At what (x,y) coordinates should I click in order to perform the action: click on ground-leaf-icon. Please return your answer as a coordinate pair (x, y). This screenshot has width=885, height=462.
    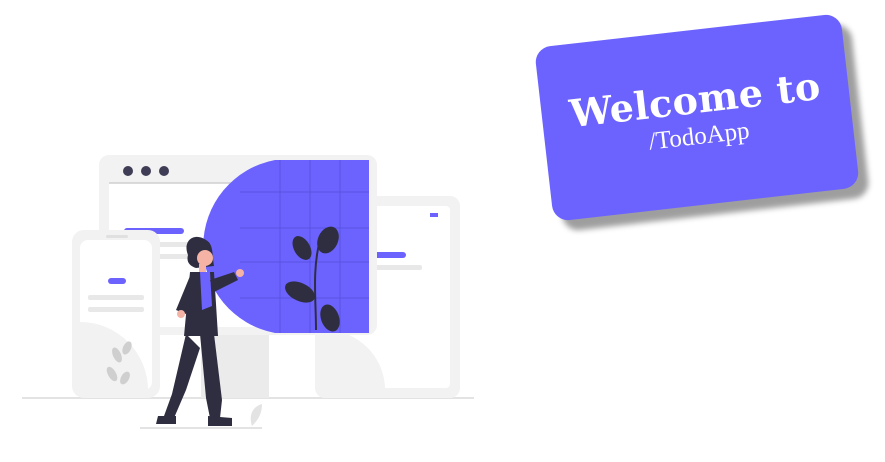
    Looking at the image, I should click on (256, 415).